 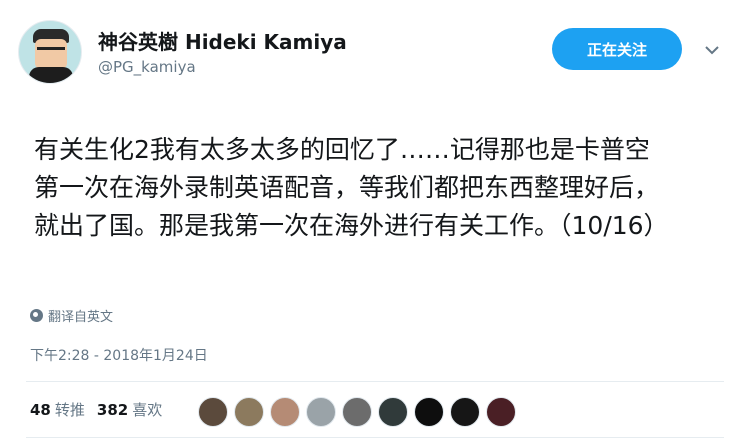 What do you see at coordinates (40, 410) in the screenshot?
I see `retweet-count: 48` at bounding box center [40, 410].